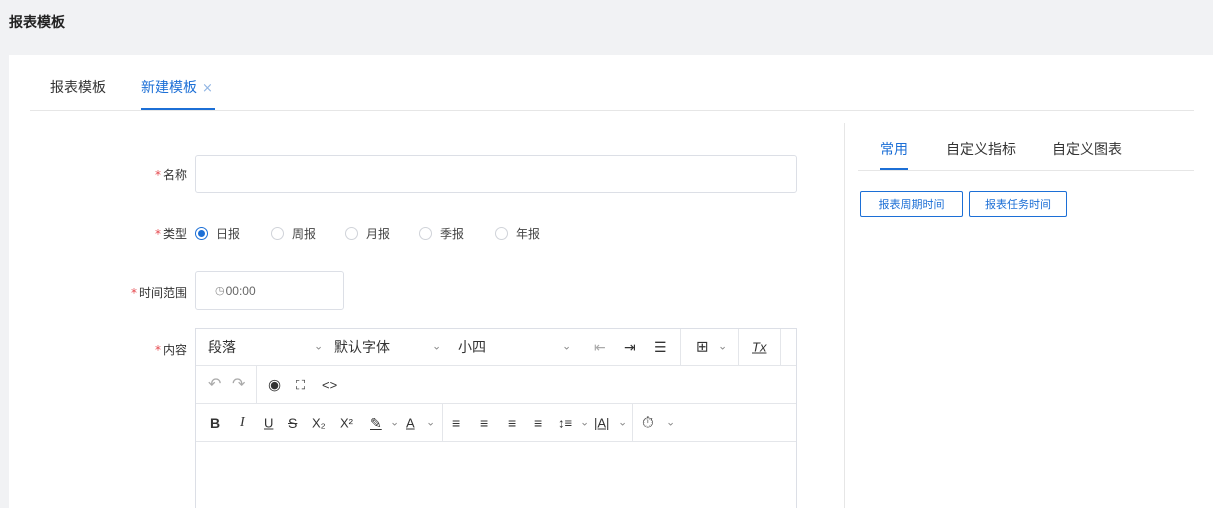 This screenshot has height=508, width=1213. I want to click on undo-icon: ↶, so click(214, 384).